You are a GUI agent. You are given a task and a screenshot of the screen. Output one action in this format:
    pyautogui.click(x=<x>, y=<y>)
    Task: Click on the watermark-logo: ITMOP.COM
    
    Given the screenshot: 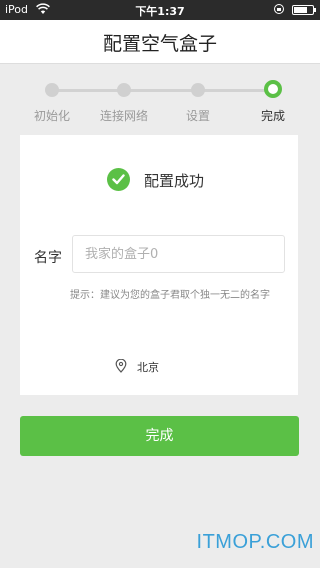 What is the action you would take?
    pyautogui.click(x=255, y=542)
    